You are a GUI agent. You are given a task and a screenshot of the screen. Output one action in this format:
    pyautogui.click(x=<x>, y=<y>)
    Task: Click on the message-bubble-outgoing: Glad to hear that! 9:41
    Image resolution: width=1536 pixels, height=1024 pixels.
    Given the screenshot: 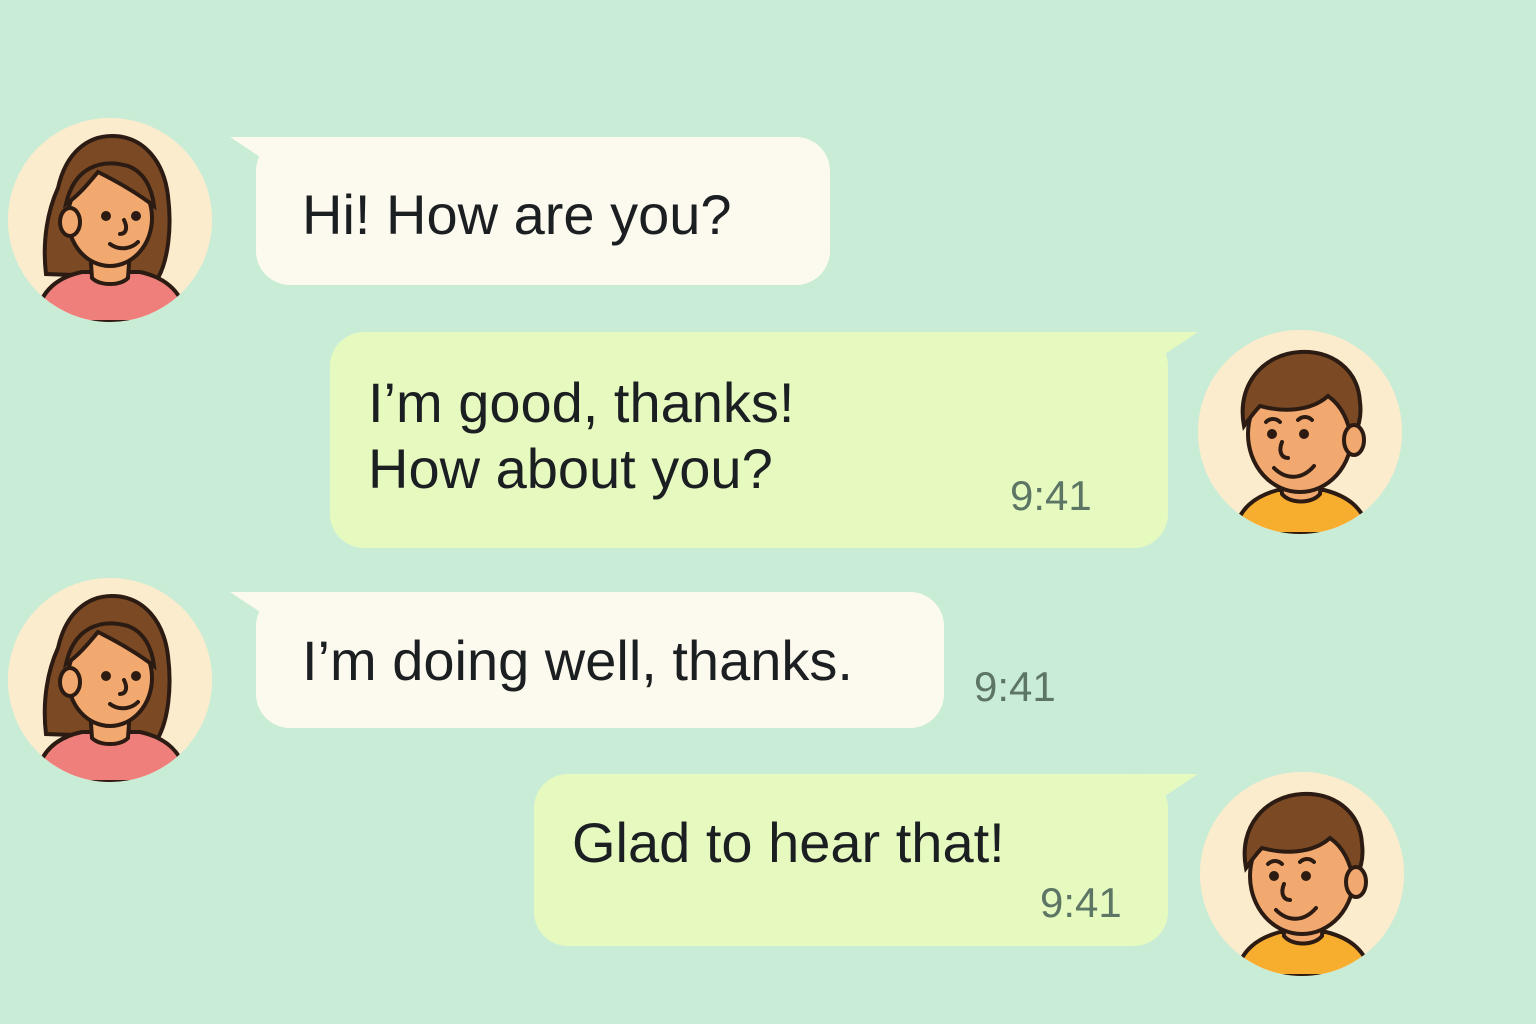 What is the action you would take?
    pyautogui.click(x=851, y=860)
    